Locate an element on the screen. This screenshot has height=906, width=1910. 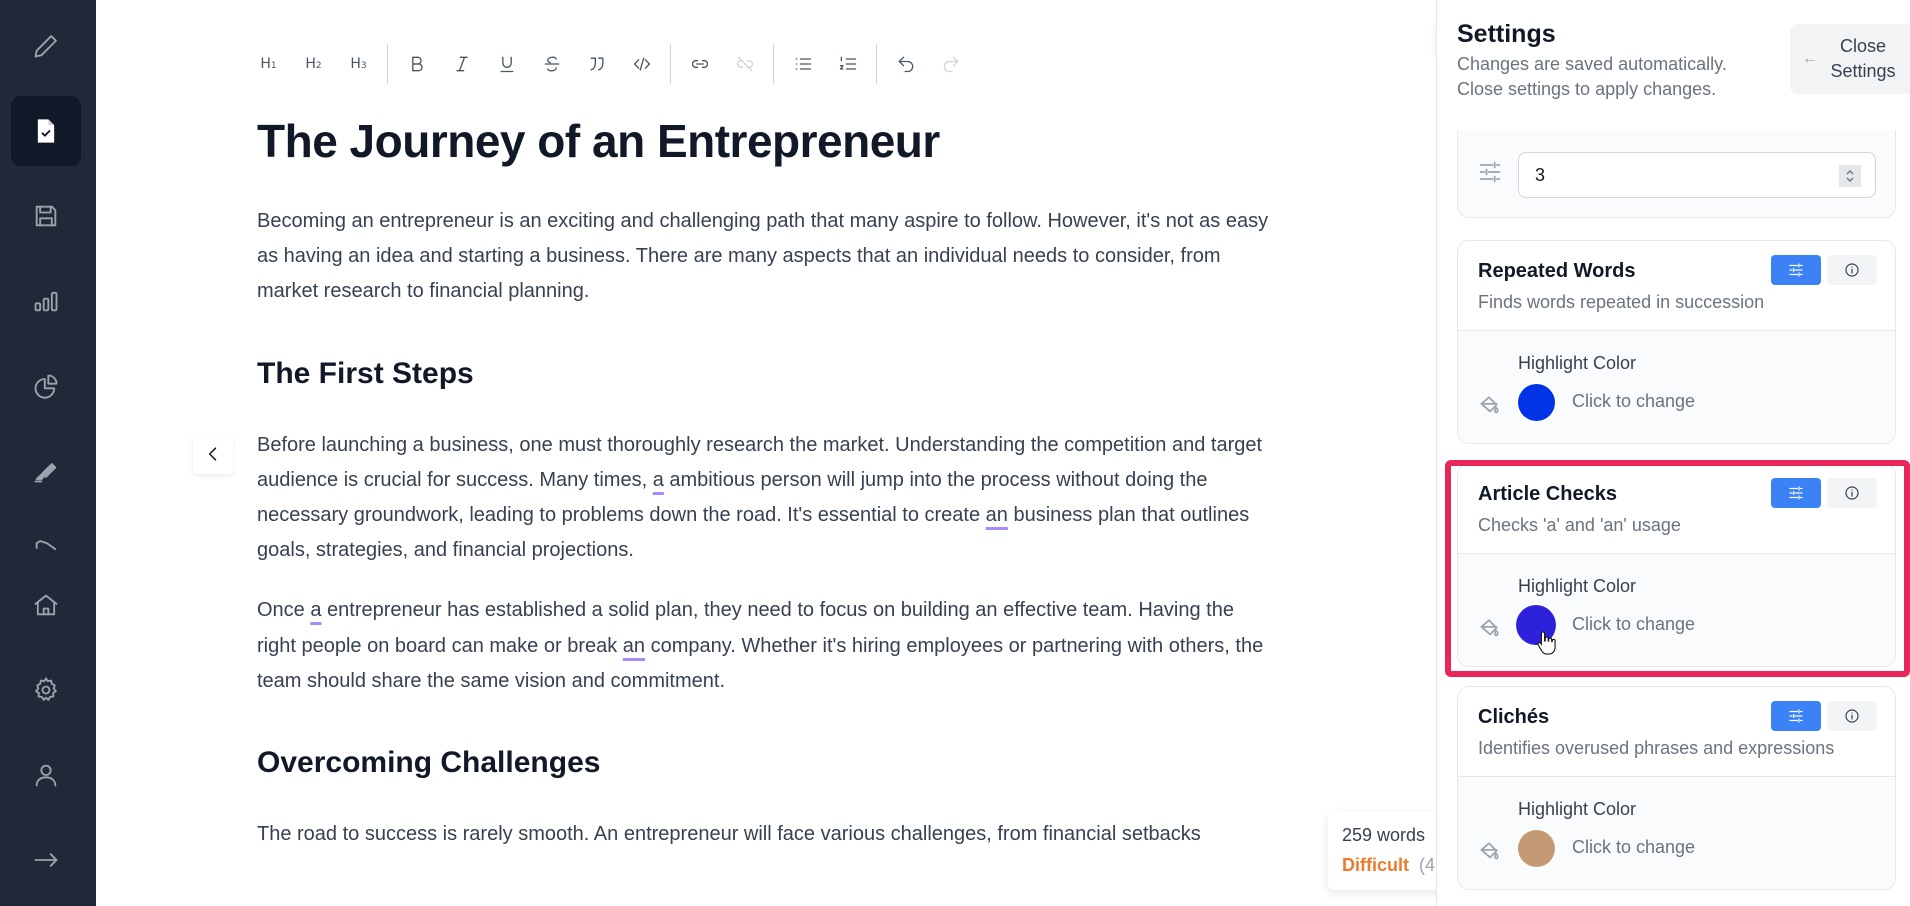
document-title: The Journey of an Entrepreneur is located at coordinates (598, 141).